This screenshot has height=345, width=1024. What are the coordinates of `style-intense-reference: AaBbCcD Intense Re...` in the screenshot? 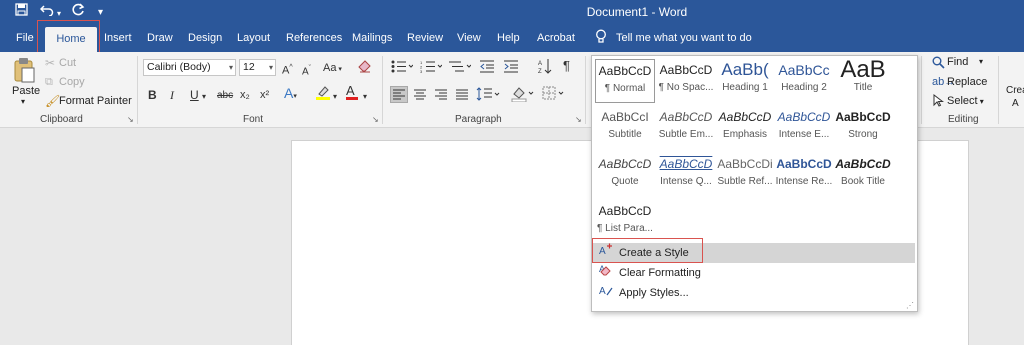 It's located at (804, 175).